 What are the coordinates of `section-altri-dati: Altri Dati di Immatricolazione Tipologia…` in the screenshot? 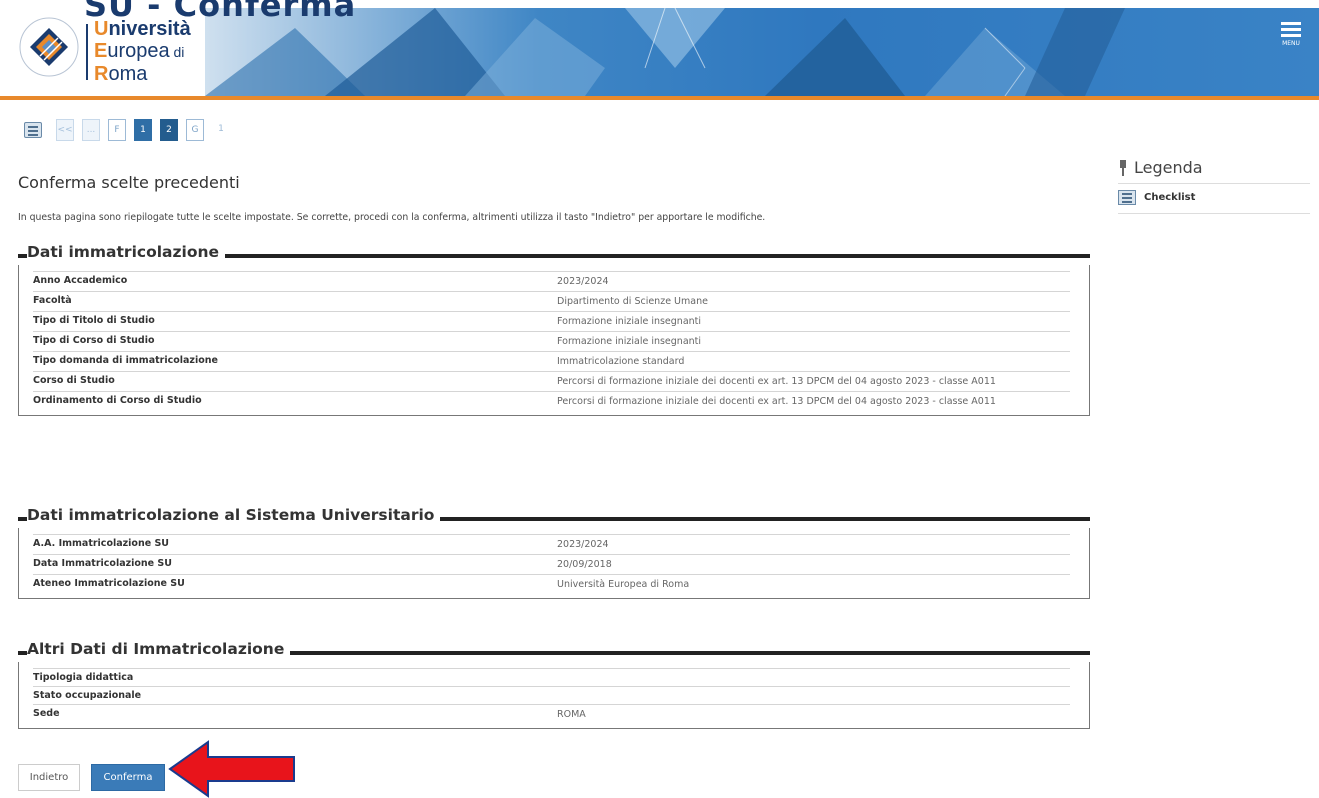 It's located at (554, 684).